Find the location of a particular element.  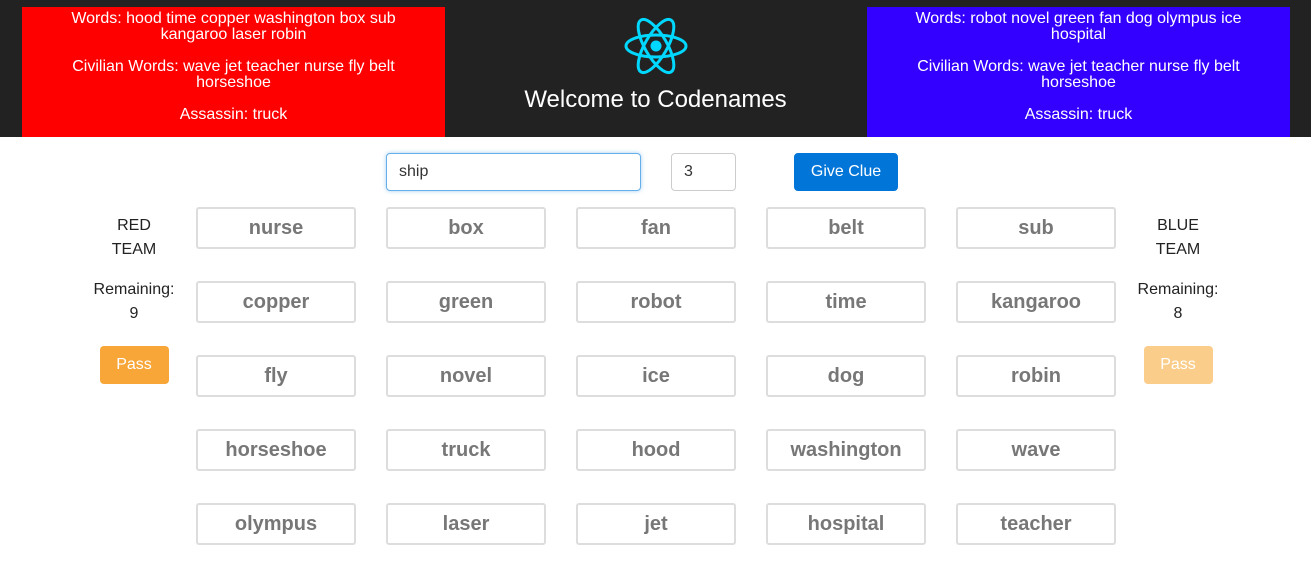

word-card: laser is located at coordinates (466, 524).